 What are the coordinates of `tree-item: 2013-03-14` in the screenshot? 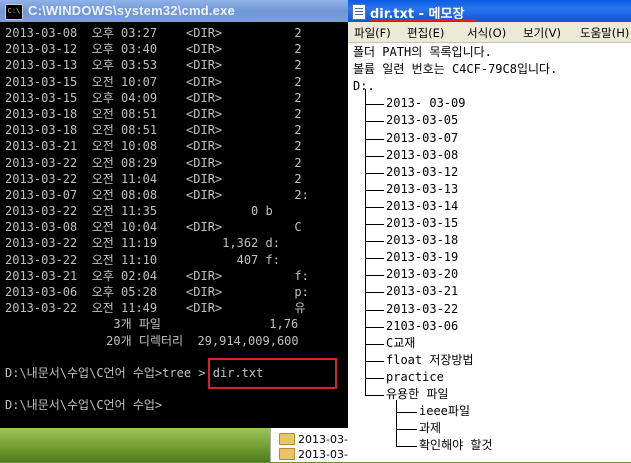 It's located at (422, 205).